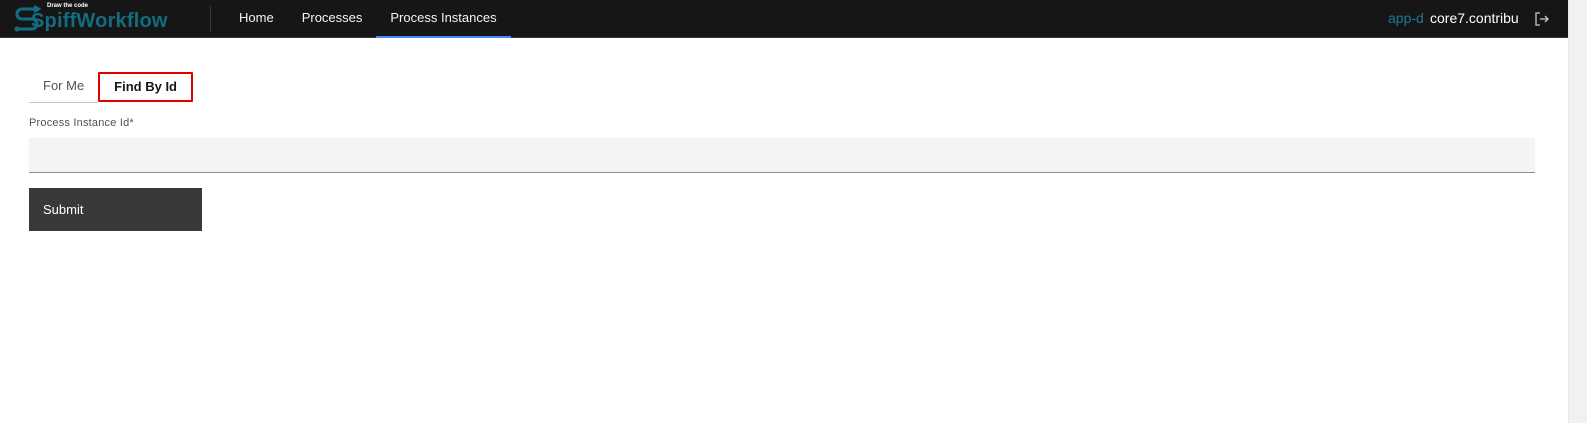 The image size is (1587, 423). I want to click on header-divider, so click(210, 19).